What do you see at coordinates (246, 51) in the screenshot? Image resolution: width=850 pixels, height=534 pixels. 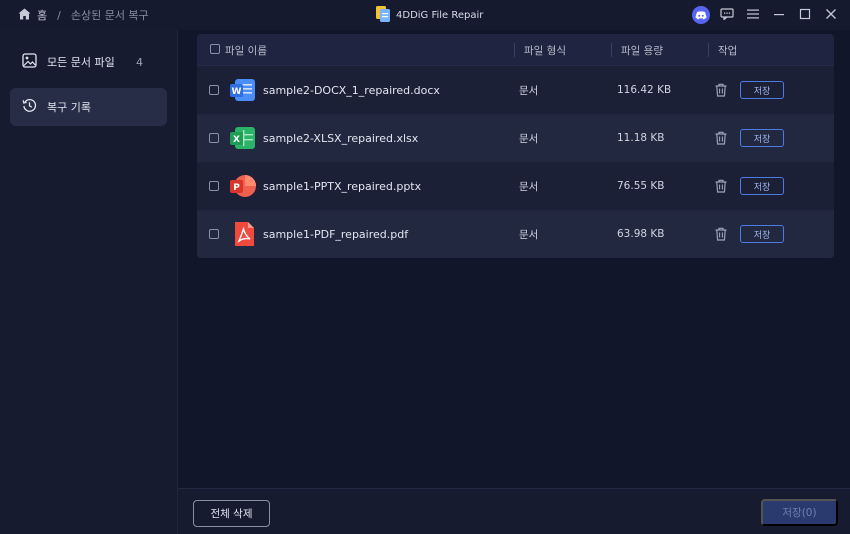 I see `column-header-name: 파일 이름` at bounding box center [246, 51].